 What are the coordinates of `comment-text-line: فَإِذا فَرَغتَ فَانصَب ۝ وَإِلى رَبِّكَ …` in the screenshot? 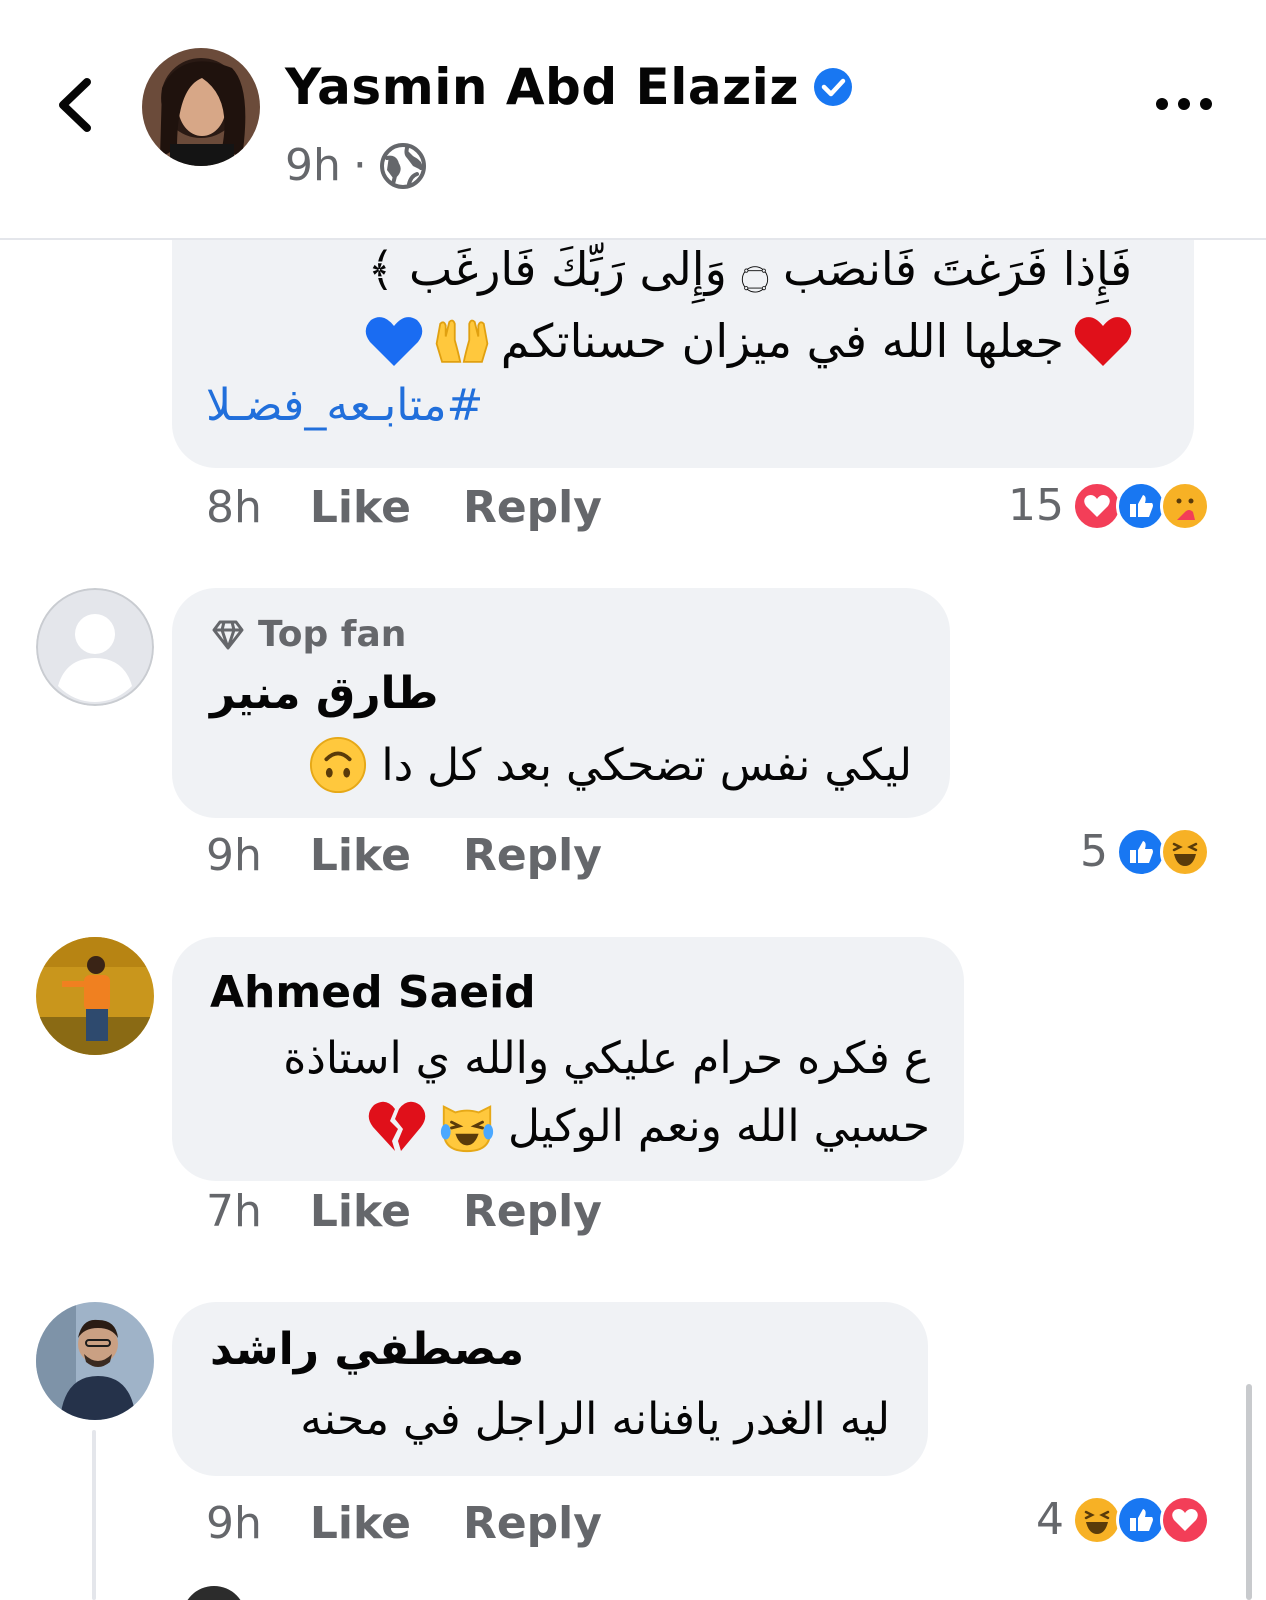 It's located at (749, 269).